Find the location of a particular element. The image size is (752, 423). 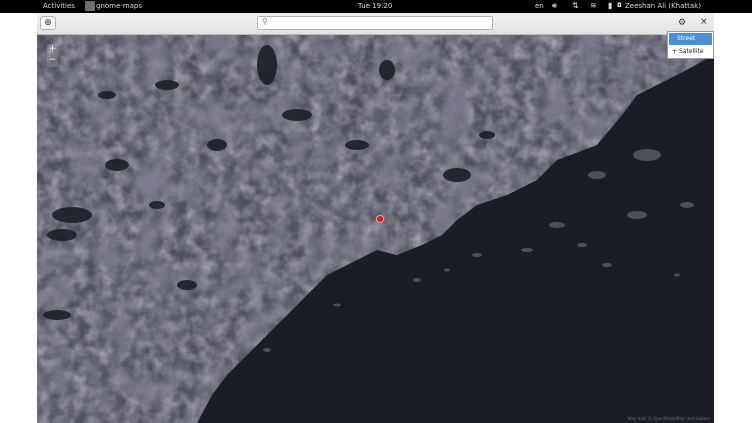

wifi-icon: ≋ is located at coordinates (593, 5).